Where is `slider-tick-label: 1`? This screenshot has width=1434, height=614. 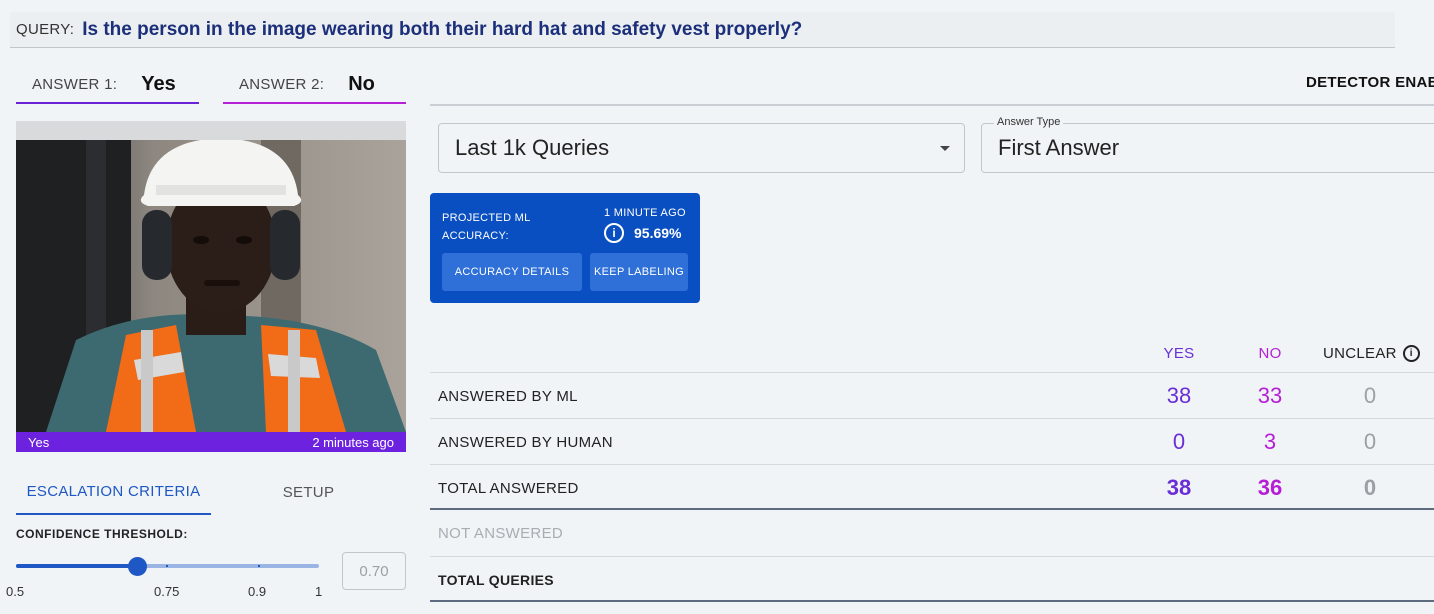 slider-tick-label: 1 is located at coordinates (319, 591).